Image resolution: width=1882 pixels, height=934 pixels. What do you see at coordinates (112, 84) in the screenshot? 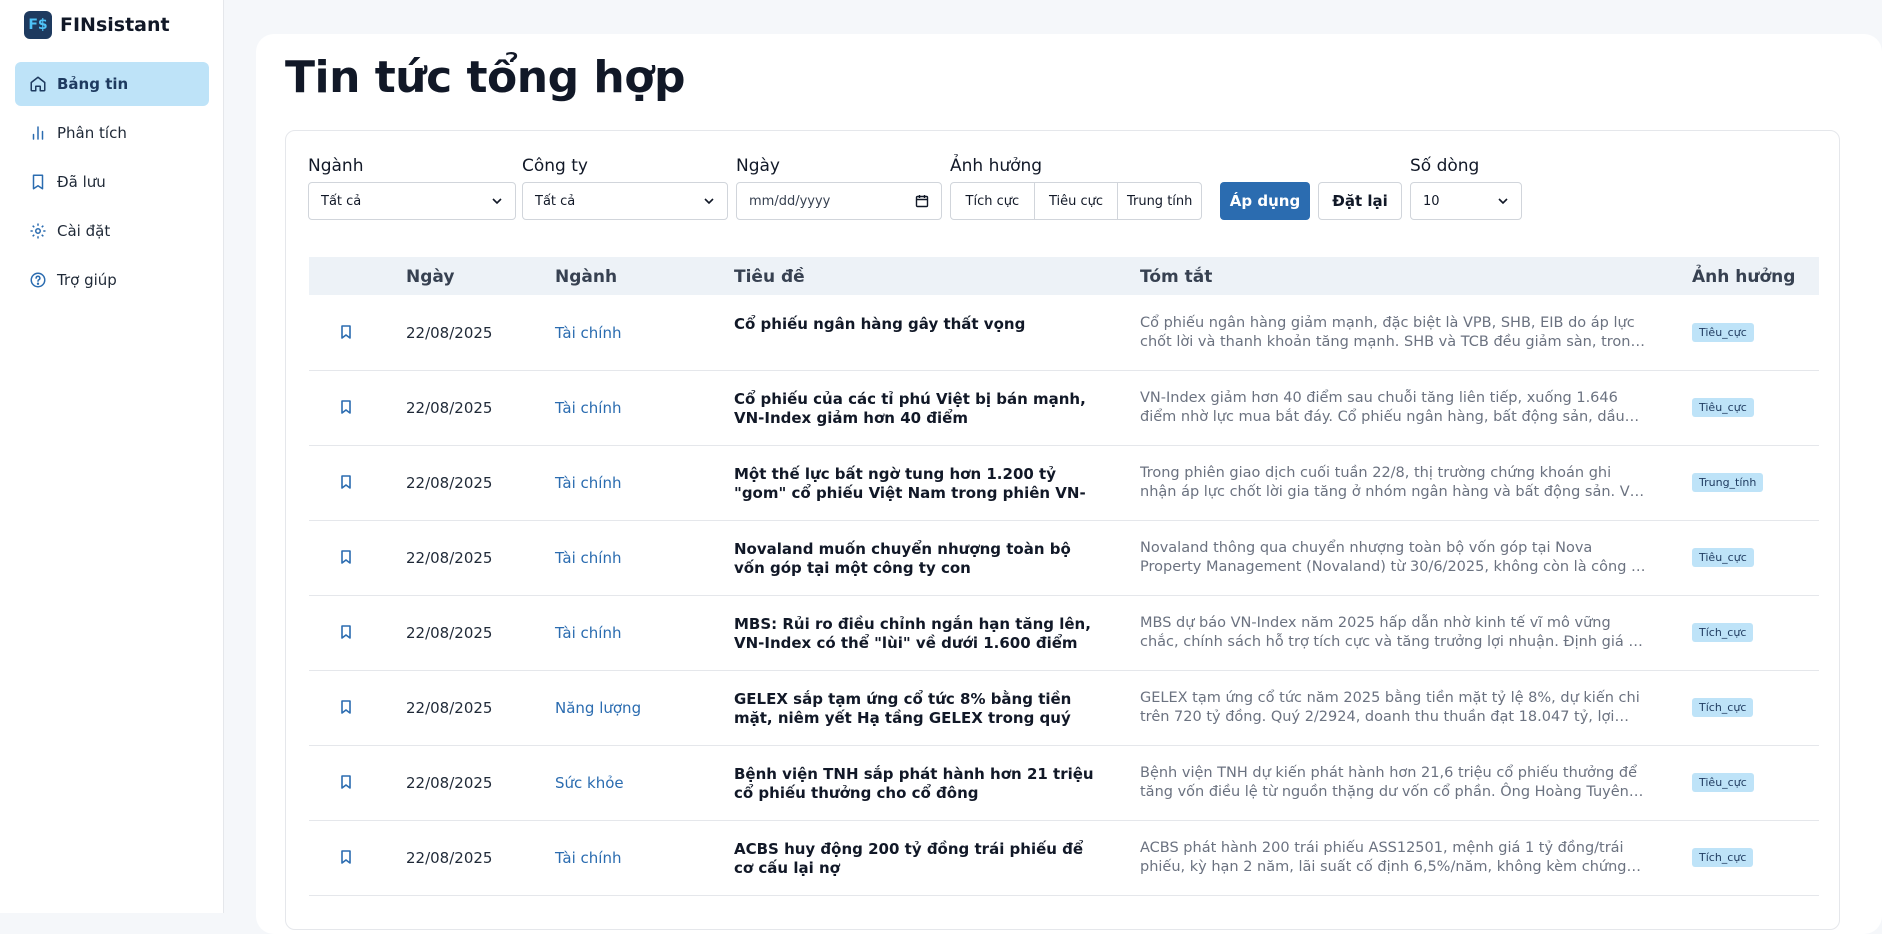
I see `sidebar-item-dashboard: Bảng tin` at bounding box center [112, 84].